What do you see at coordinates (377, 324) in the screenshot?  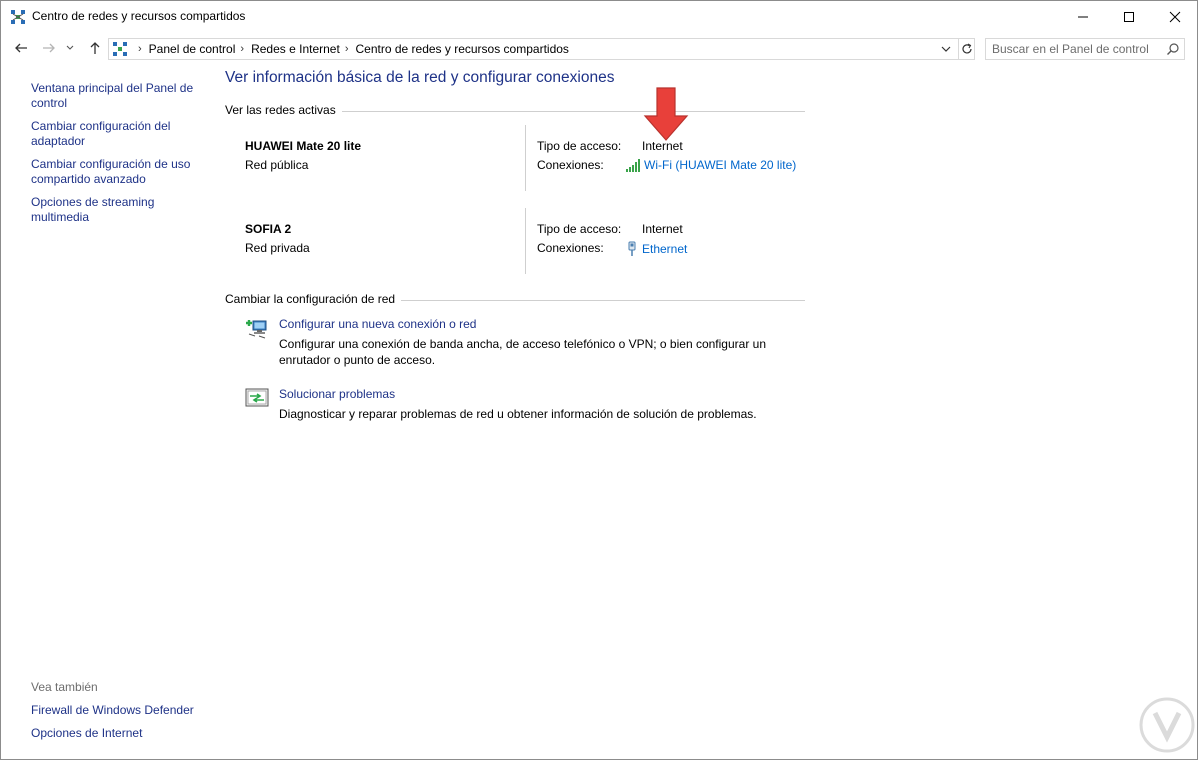 I see `new-connection-link: Configurar una nueva conexión o red` at bounding box center [377, 324].